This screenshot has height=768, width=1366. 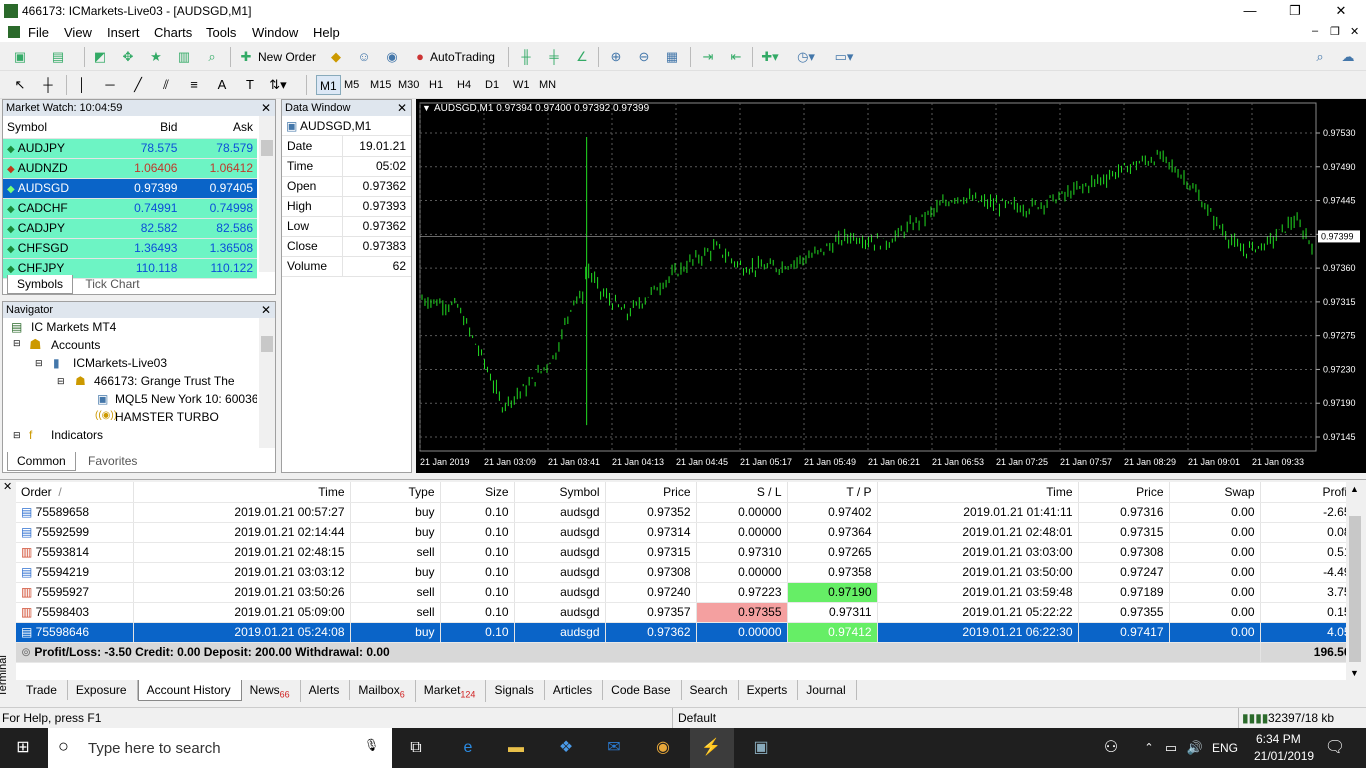 I want to click on taskbar-search: ○ Type here to search 🎙, so click(x=220, y=748).